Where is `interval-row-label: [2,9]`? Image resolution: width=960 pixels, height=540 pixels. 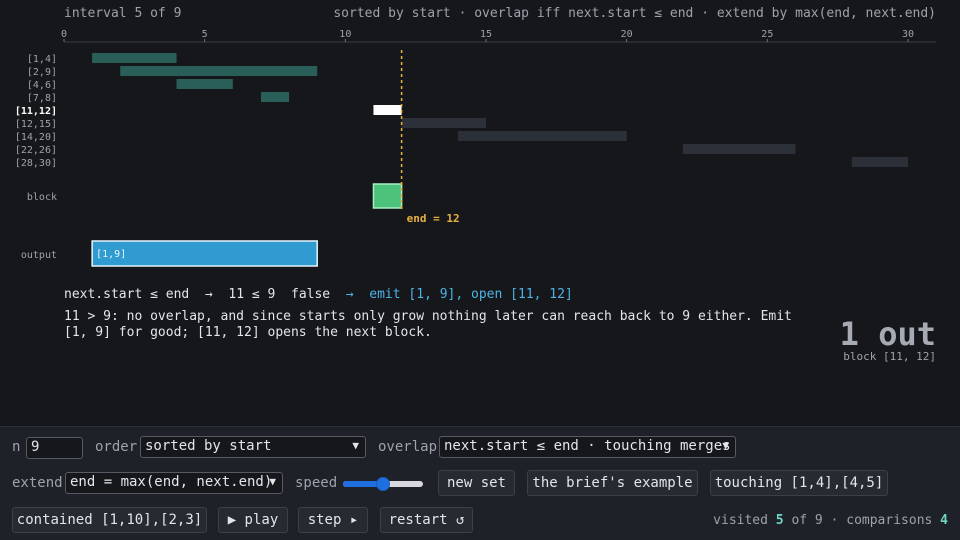
interval-row-label: [2,9] is located at coordinates (42, 72).